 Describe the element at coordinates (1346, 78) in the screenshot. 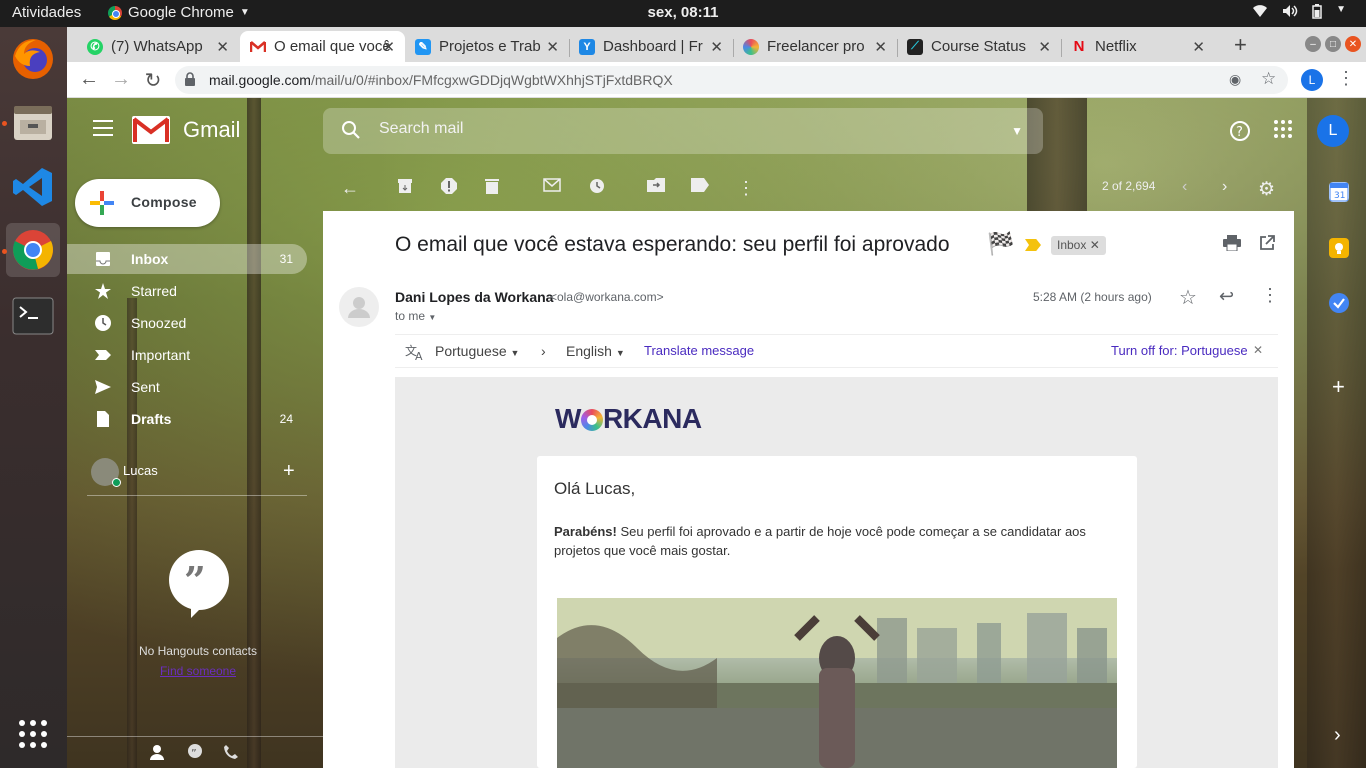

I see `more-menu-icon: ⋮` at that location.